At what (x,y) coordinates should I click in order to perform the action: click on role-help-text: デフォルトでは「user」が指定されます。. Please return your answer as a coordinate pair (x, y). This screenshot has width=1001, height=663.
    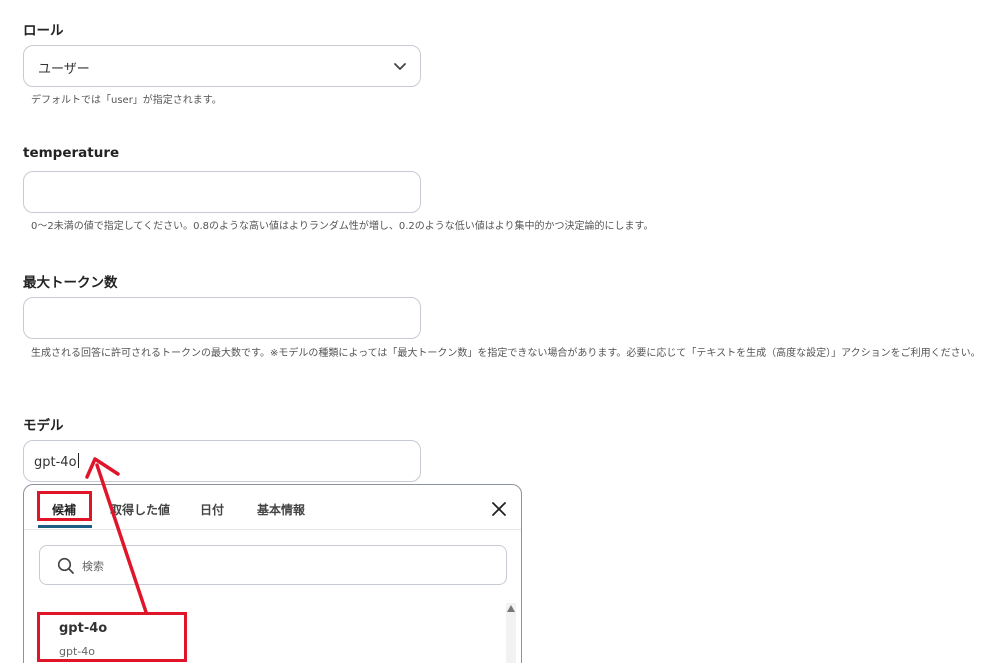
    Looking at the image, I should click on (126, 100).